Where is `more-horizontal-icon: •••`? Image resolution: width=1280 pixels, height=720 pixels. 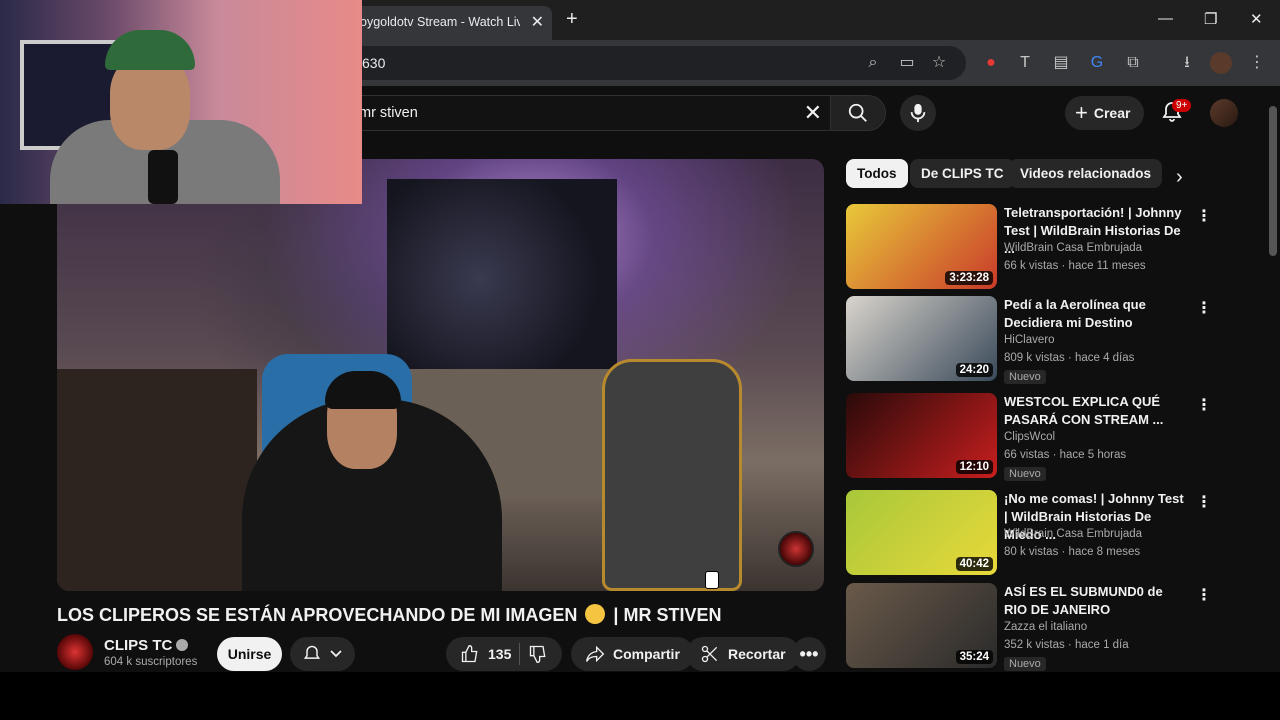 more-horizontal-icon: ••• is located at coordinates (809, 653).